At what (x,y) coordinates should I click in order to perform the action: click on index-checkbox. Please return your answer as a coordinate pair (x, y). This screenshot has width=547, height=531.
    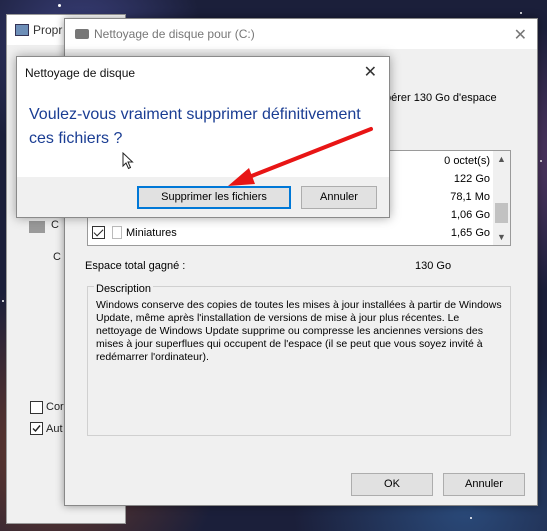
    Looking at the image, I should click on (36, 428).